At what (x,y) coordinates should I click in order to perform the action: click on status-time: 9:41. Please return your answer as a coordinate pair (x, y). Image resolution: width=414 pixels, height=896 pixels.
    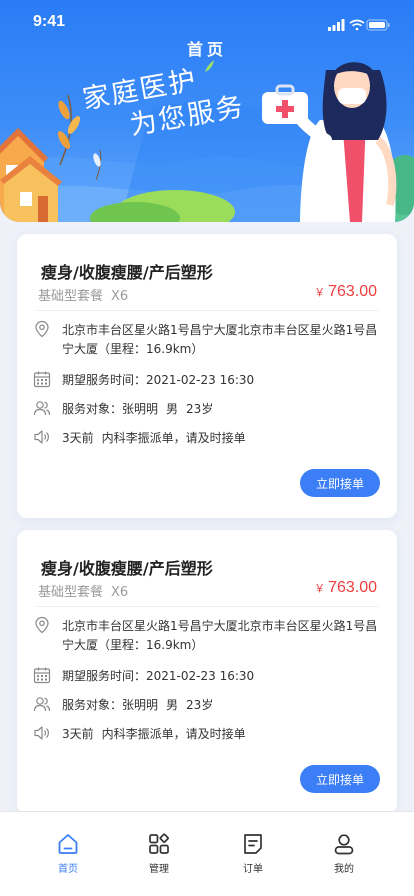
    Looking at the image, I should click on (49, 21).